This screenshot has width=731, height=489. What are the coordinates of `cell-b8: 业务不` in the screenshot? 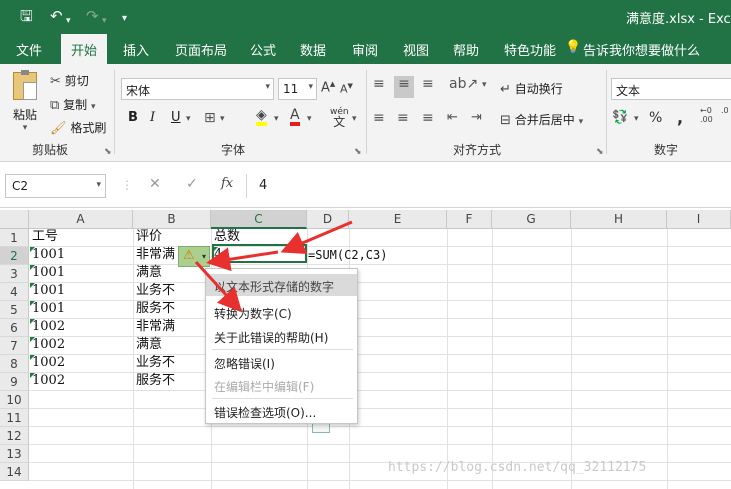 It's located at (155, 363).